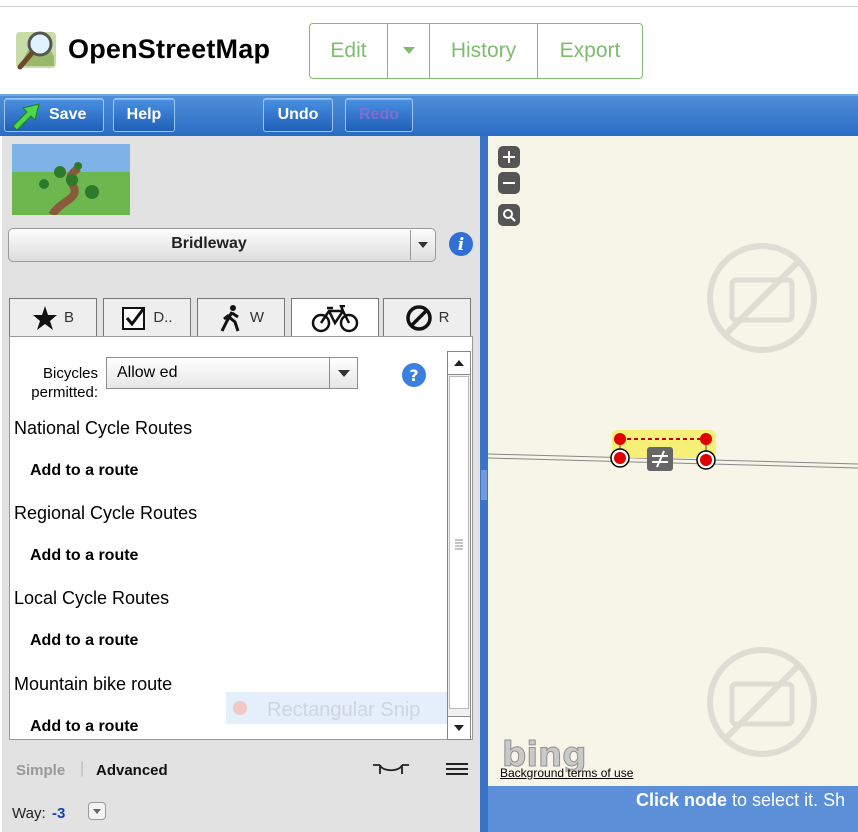 This screenshot has width=858, height=832. I want to click on redo-button: Redo, so click(379, 115).